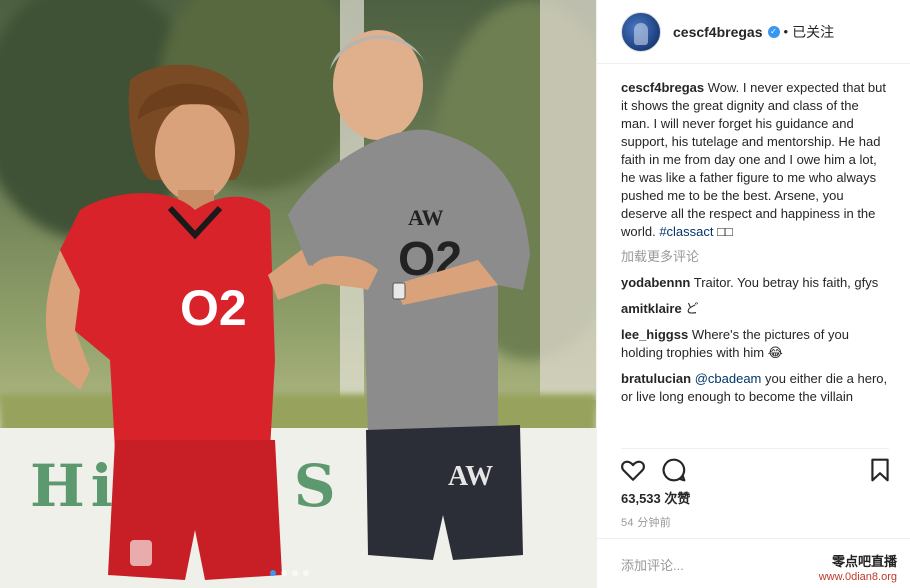 This screenshot has height=588, width=910. What do you see at coordinates (773, 31) in the screenshot?
I see `verified-badge-icon: ✓` at bounding box center [773, 31].